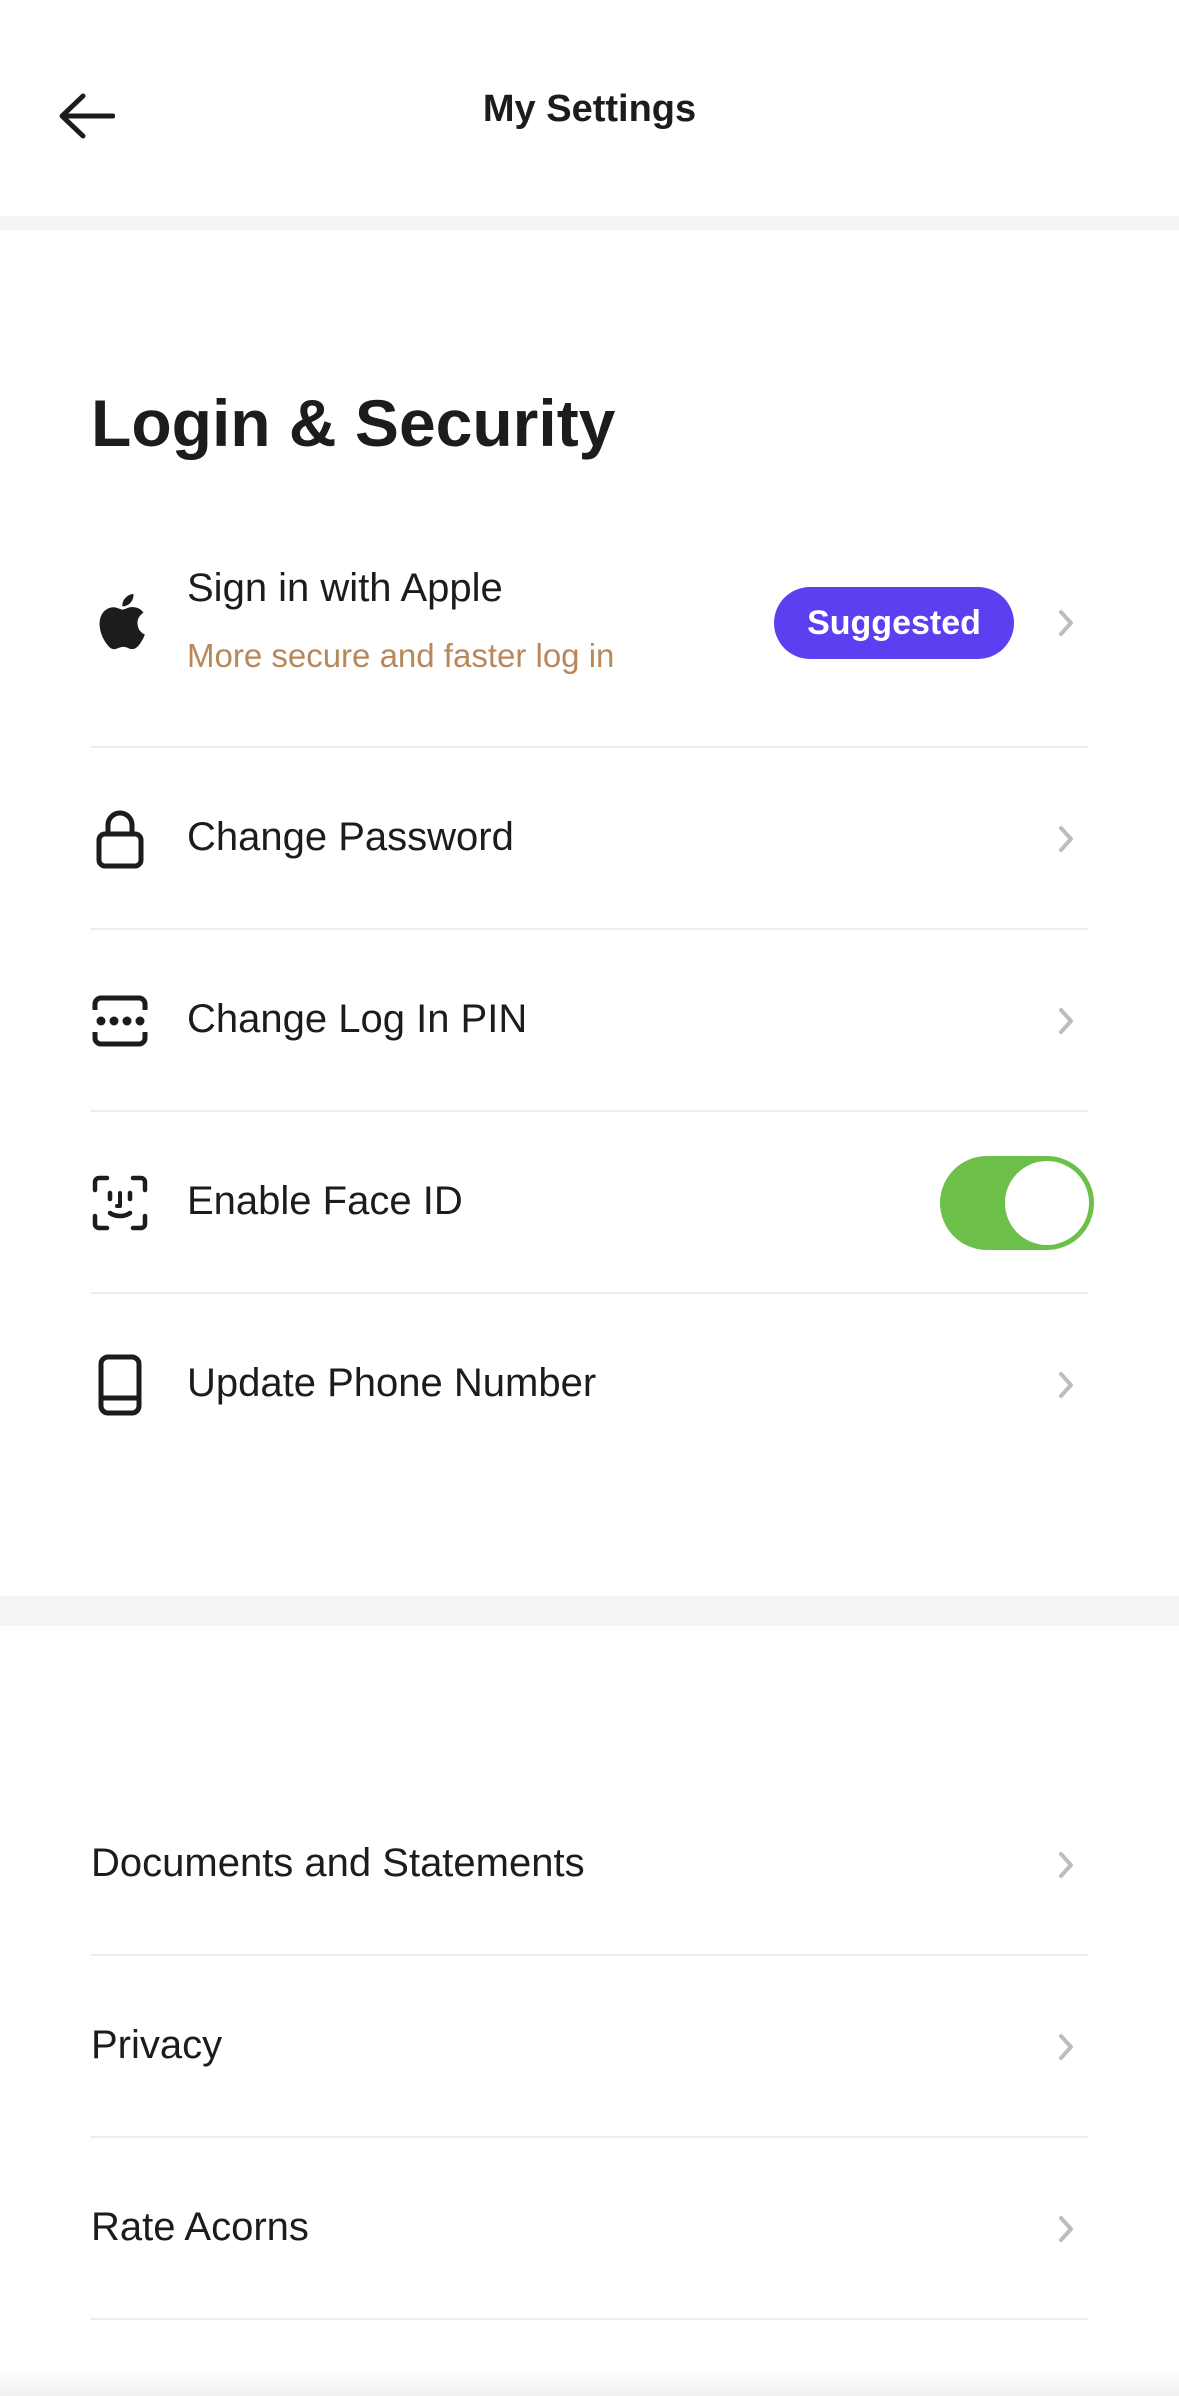 The height and width of the screenshot is (2396, 1179). I want to click on toggle-knob, so click(1047, 1203).